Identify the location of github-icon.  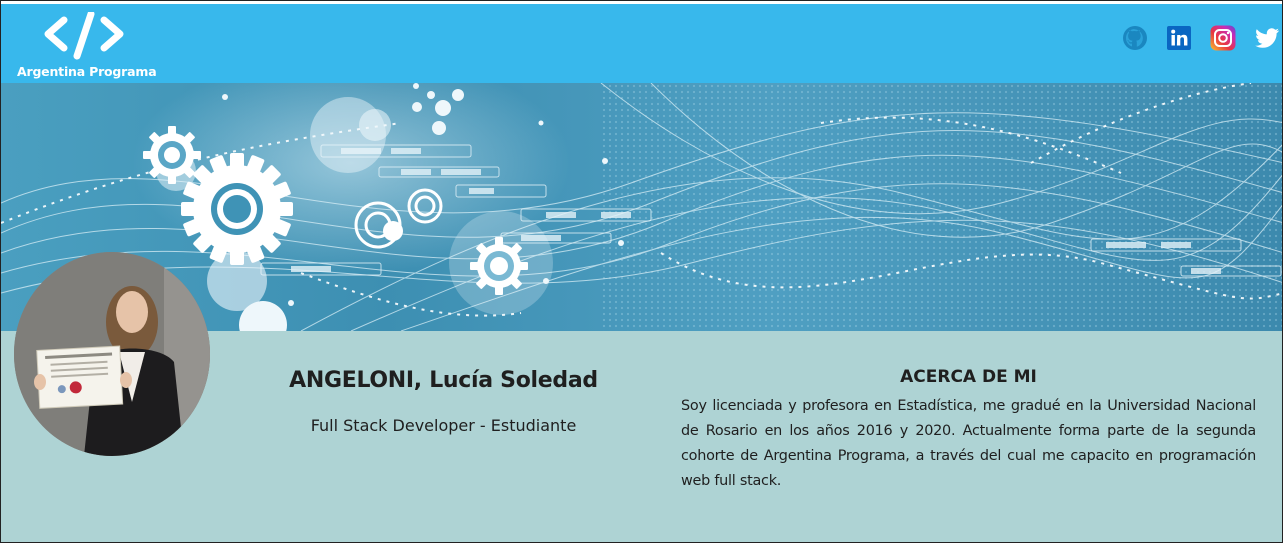
(1135, 38).